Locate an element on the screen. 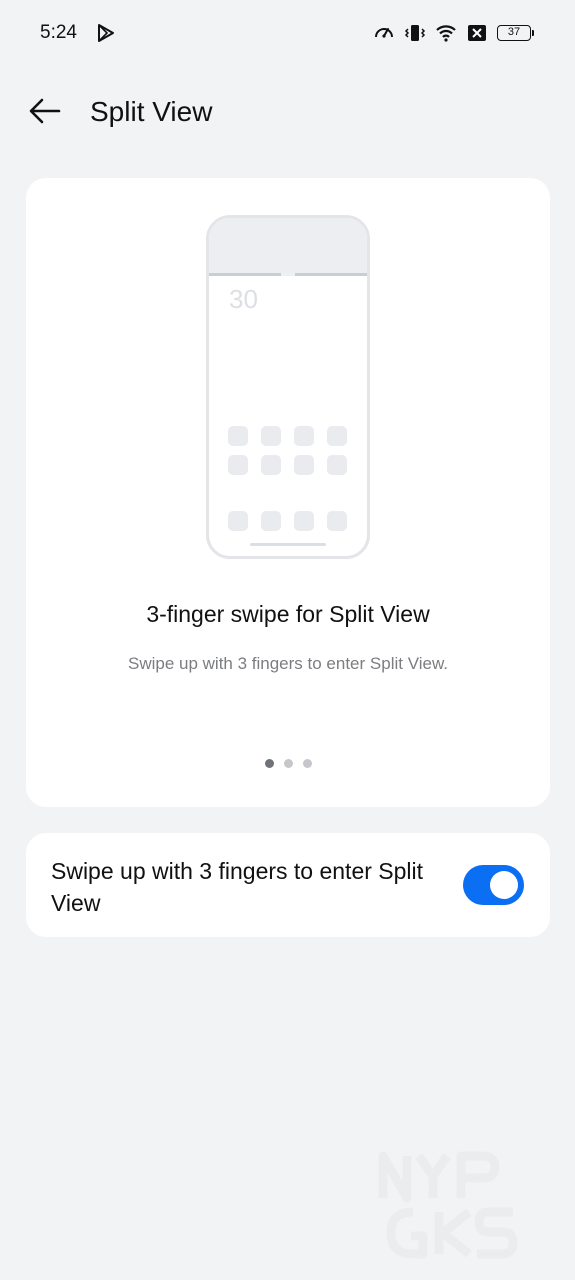  feature-title: 3-finger swipe for Split View is located at coordinates (288, 614).